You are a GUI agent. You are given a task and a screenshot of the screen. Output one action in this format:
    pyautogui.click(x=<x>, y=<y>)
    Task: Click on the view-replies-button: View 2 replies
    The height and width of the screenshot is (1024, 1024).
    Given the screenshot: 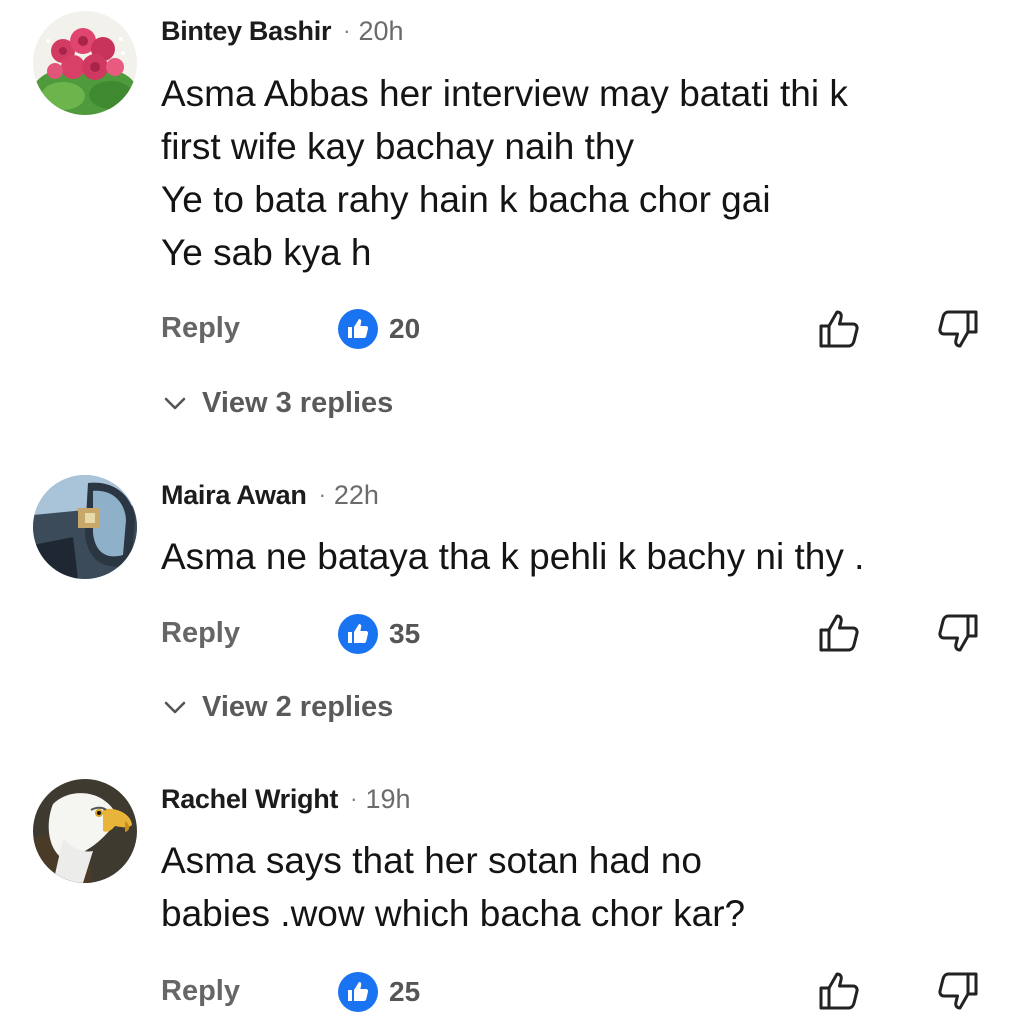 What is the action you would take?
    pyautogui.click(x=276, y=707)
    